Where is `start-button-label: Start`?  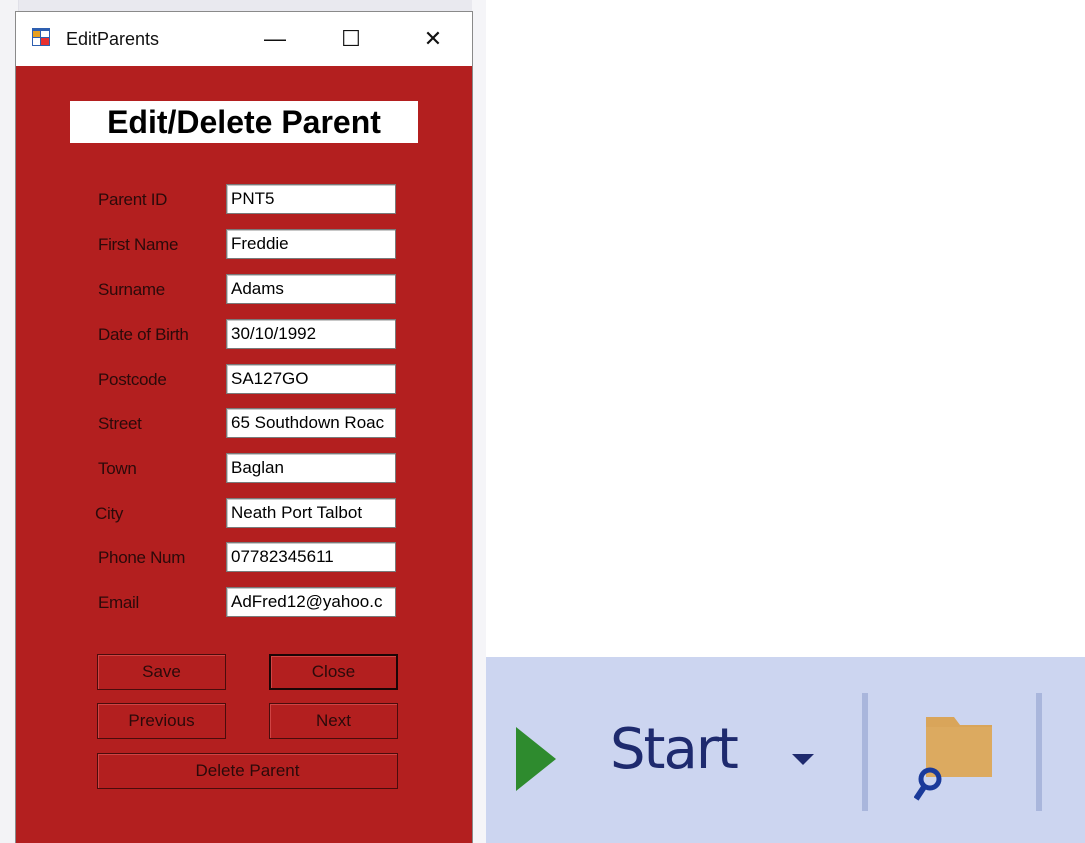 start-button-label: Start is located at coordinates (674, 749).